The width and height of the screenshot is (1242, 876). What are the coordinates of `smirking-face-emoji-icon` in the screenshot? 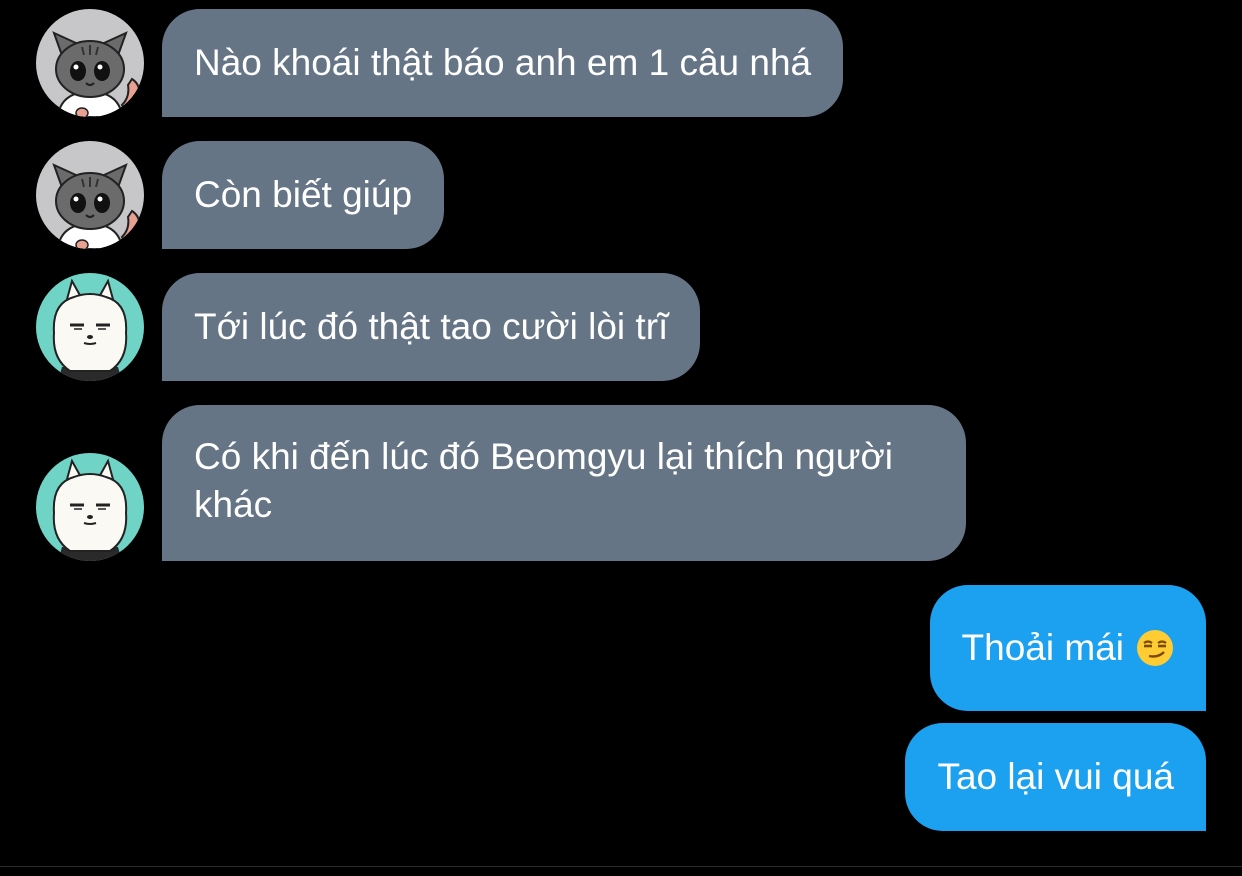 It's located at (1155, 648).